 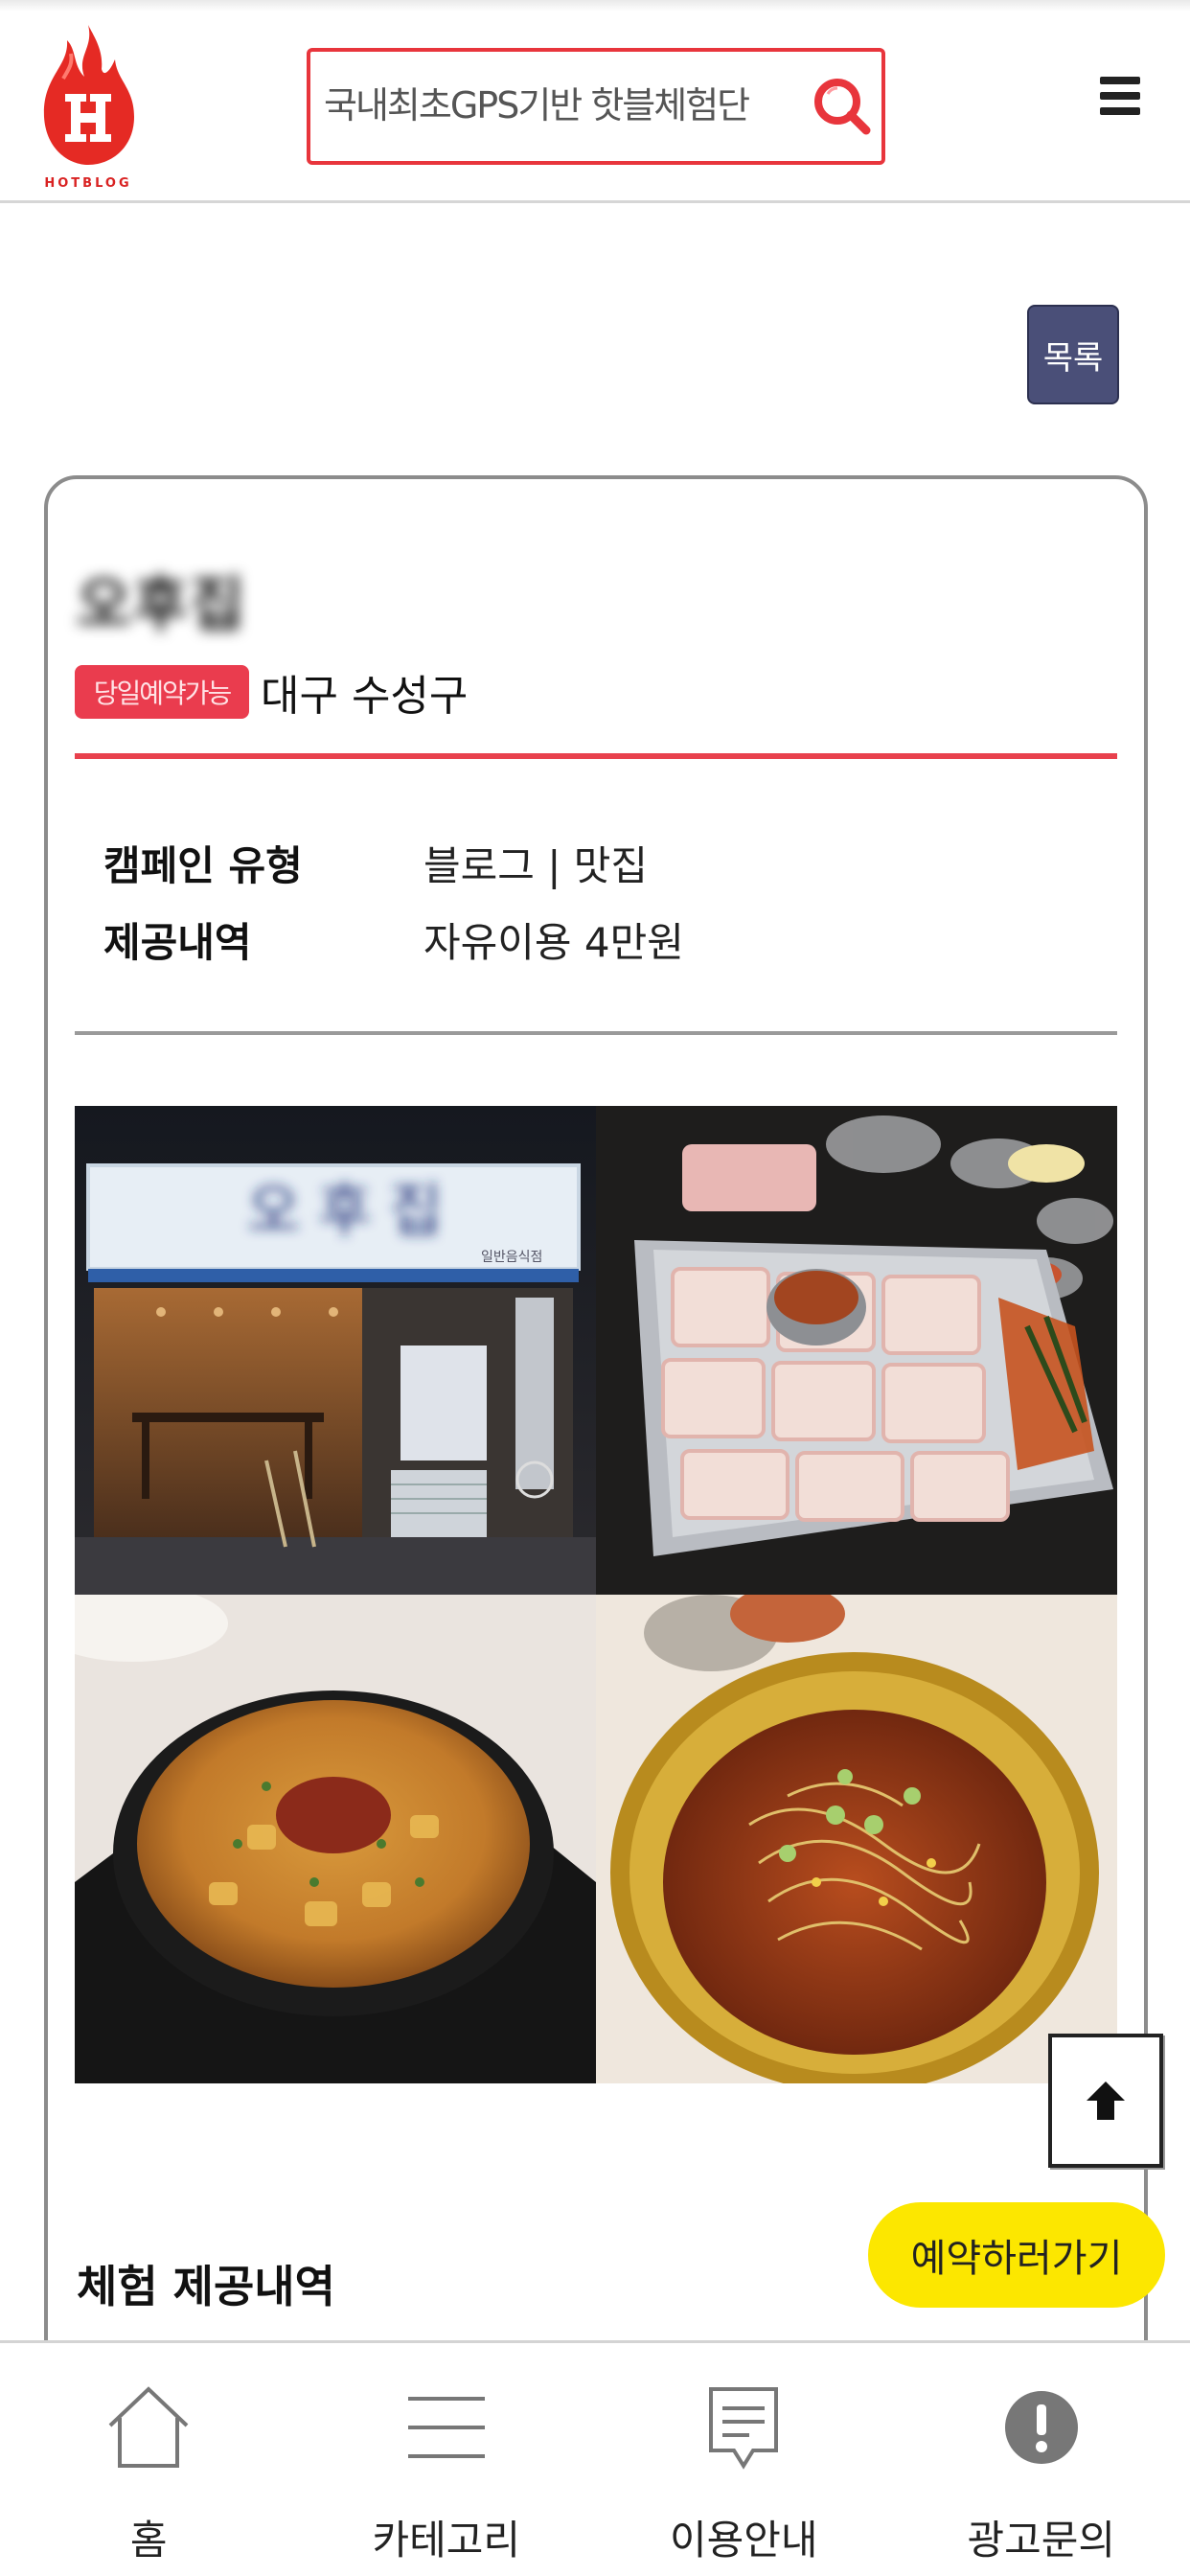 I want to click on home-icon, so click(x=148, y=2427).